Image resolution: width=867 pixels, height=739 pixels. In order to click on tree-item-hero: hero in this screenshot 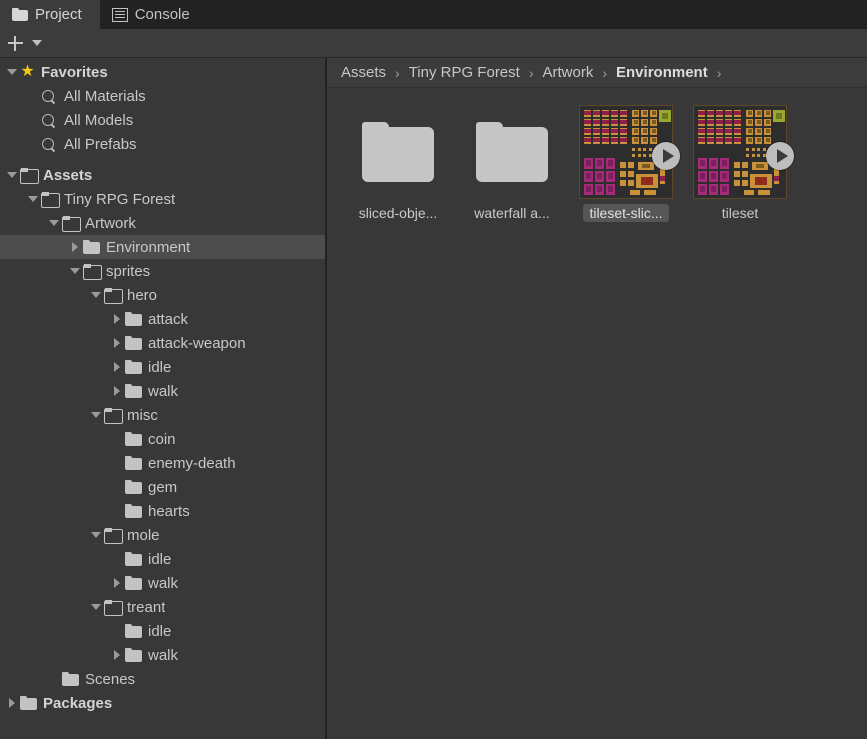, I will do `click(162, 295)`.